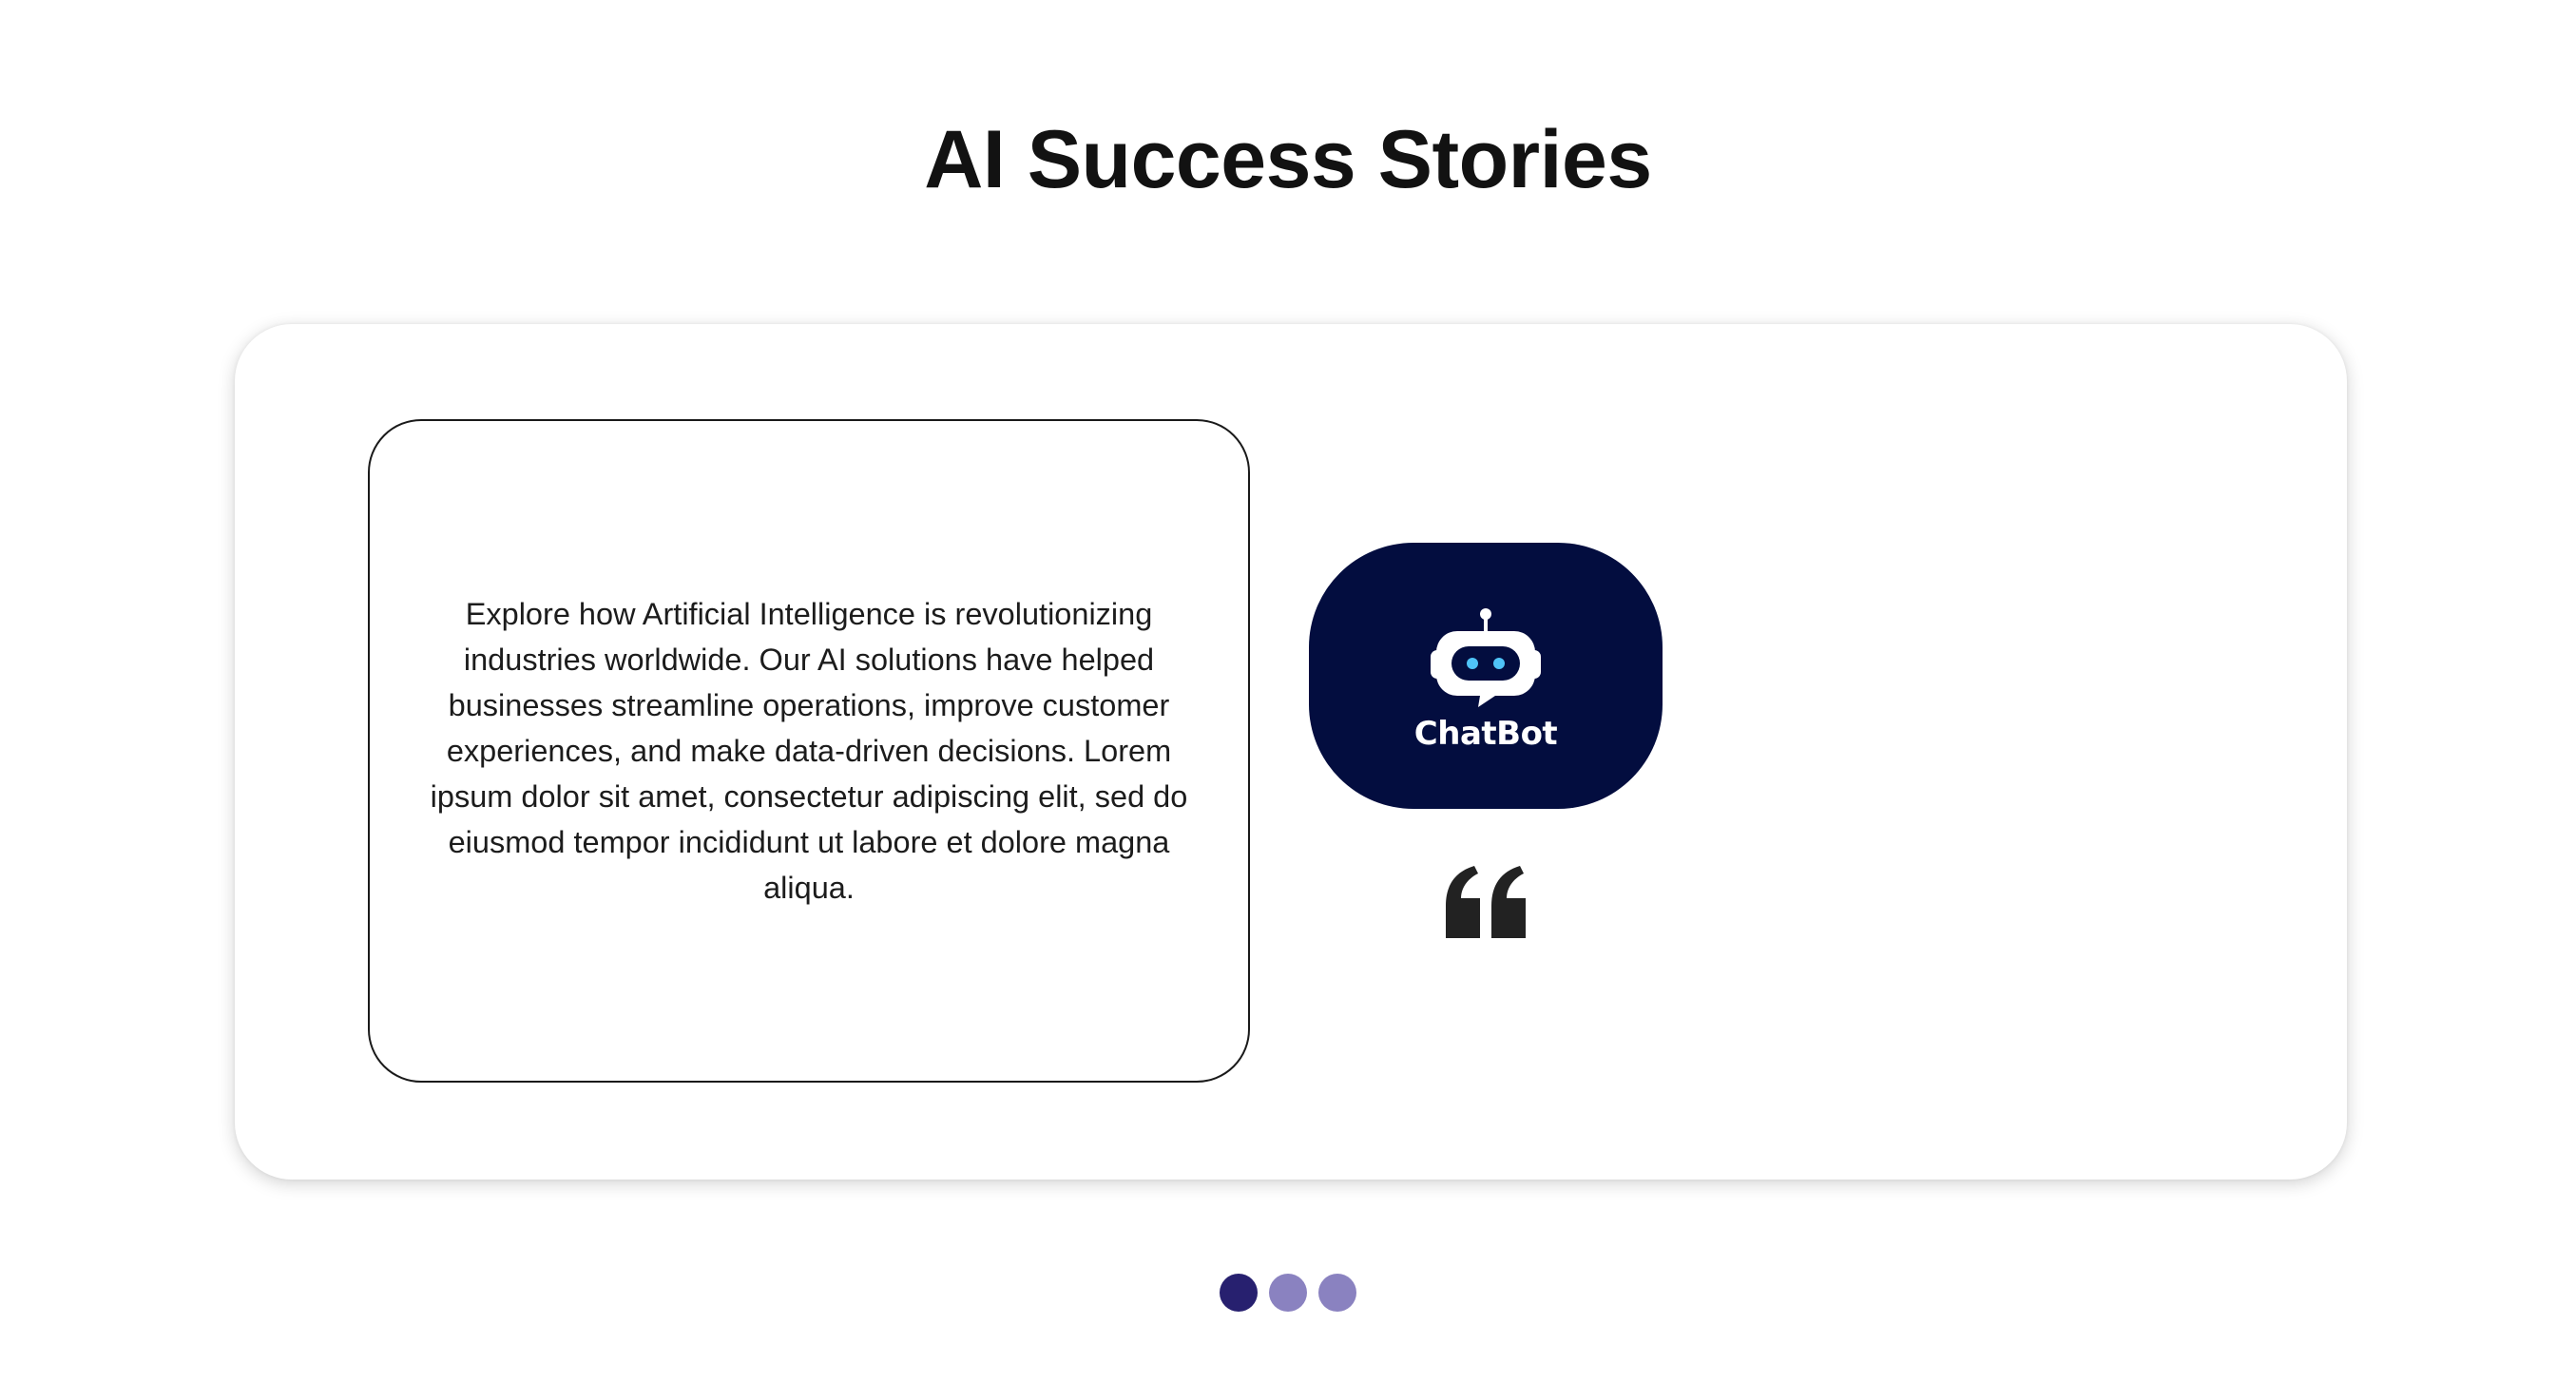 The height and width of the screenshot is (1382, 2576). I want to click on chatbot-logo: ChatBot, so click(1486, 676).